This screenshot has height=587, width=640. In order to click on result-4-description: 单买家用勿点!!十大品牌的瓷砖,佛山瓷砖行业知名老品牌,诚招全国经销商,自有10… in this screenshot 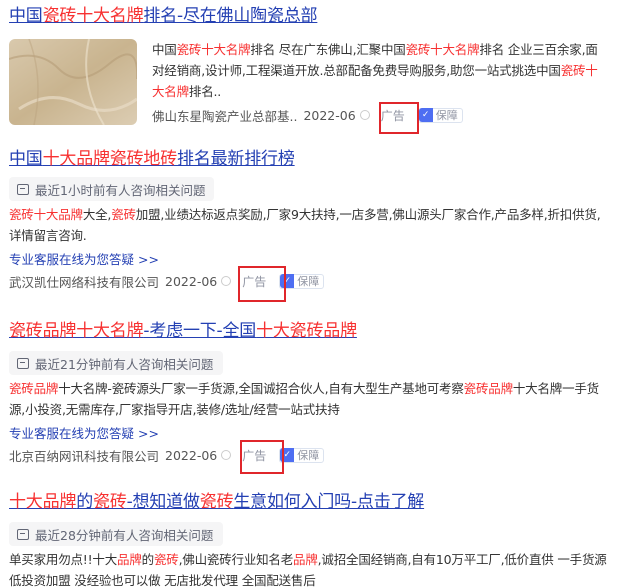, I will do `click(309, 568)`.